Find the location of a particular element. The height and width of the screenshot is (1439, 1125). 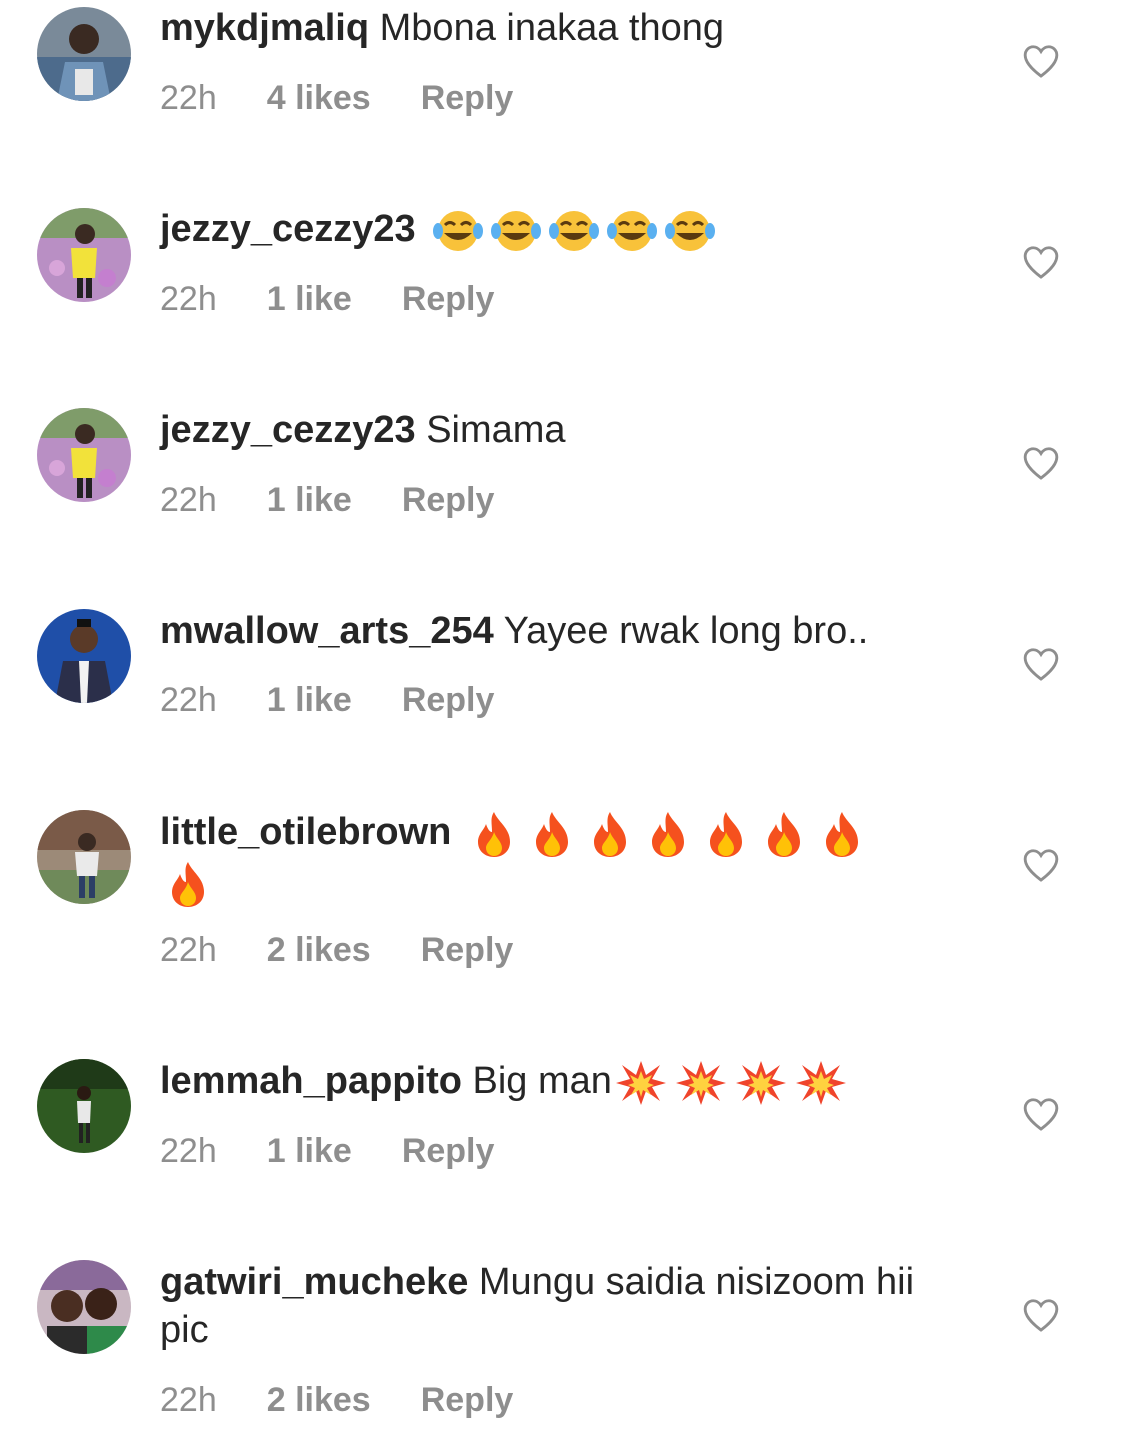

comment-text: Simama is located at coordinates (496, 430).